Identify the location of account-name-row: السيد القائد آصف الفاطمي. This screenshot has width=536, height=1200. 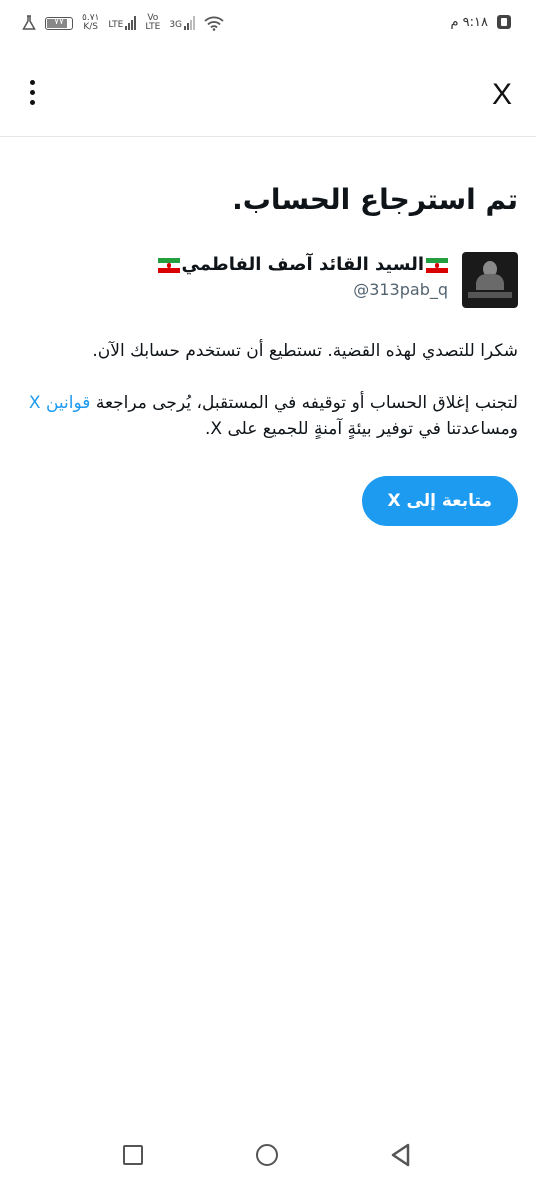
(302, 265).